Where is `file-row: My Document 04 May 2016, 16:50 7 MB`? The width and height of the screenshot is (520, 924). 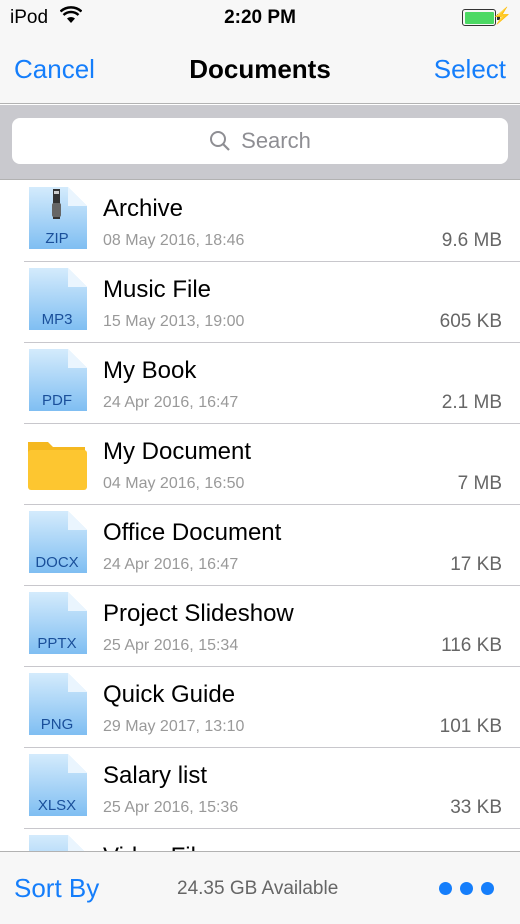
file-row: My Document 04 May 2016, 16:50 7 MB is located at coordinates (272, 464).